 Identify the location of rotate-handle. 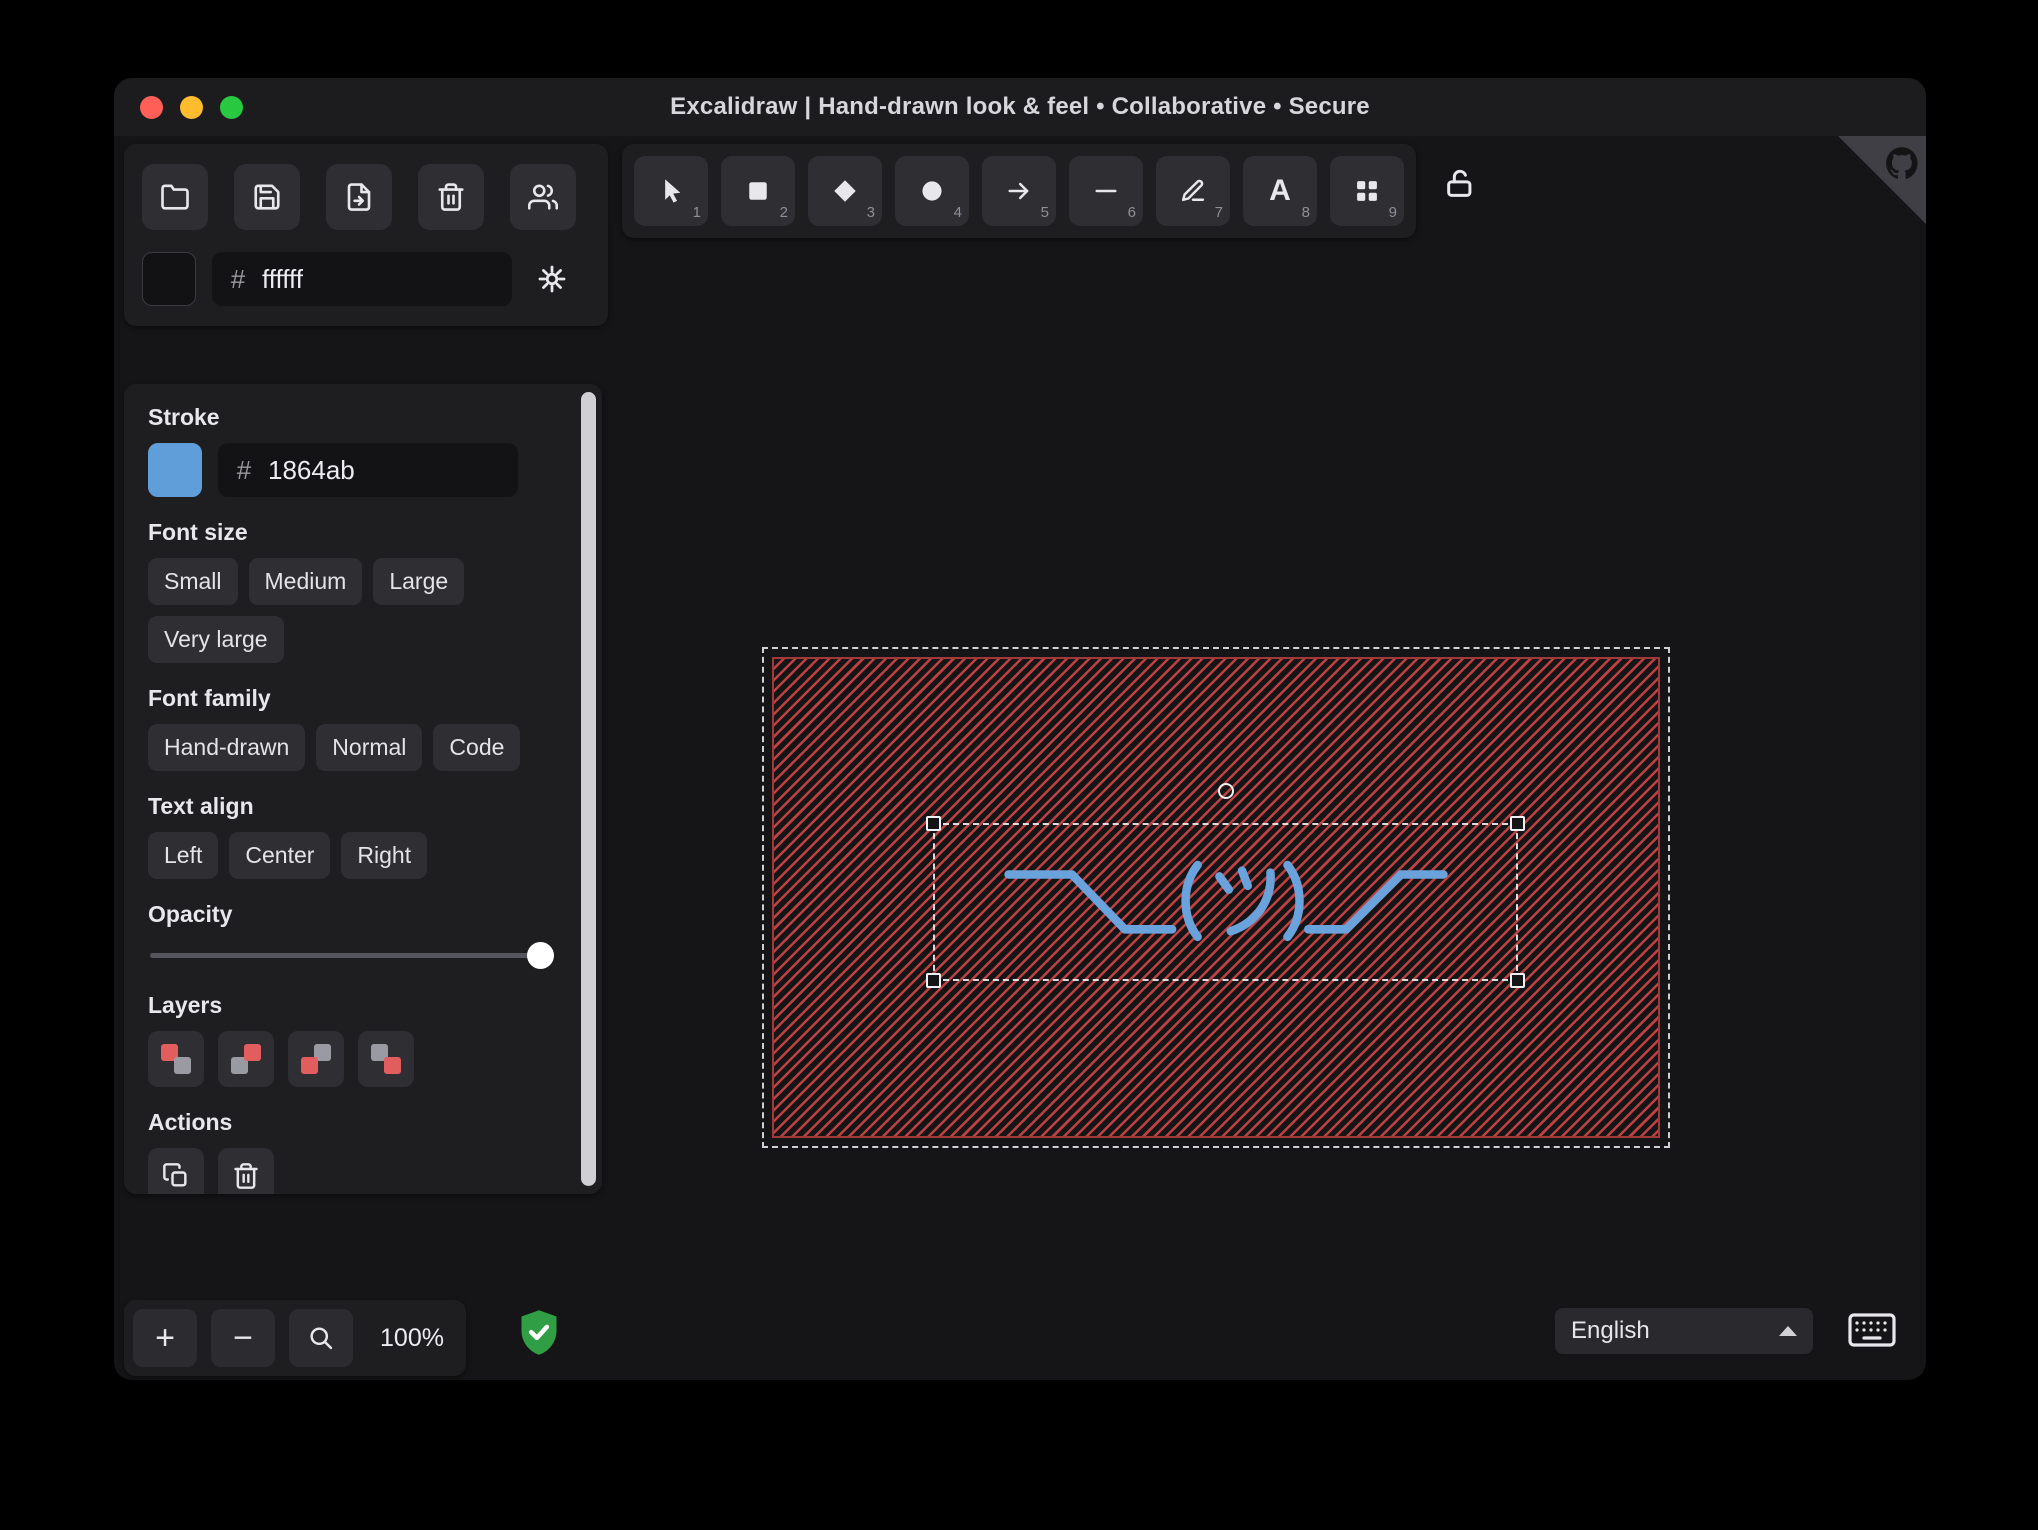
(1225, 791).